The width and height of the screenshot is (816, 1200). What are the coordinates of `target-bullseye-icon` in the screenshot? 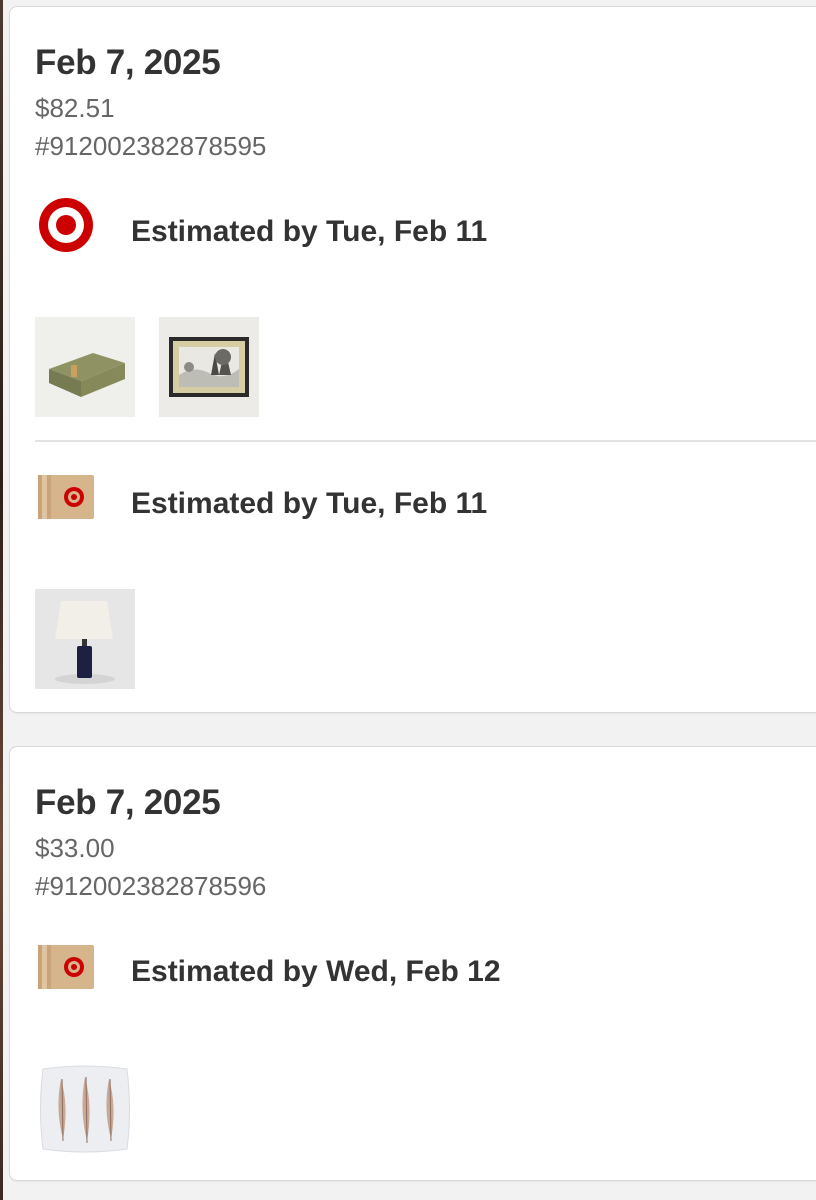 It's located at (66, 225).